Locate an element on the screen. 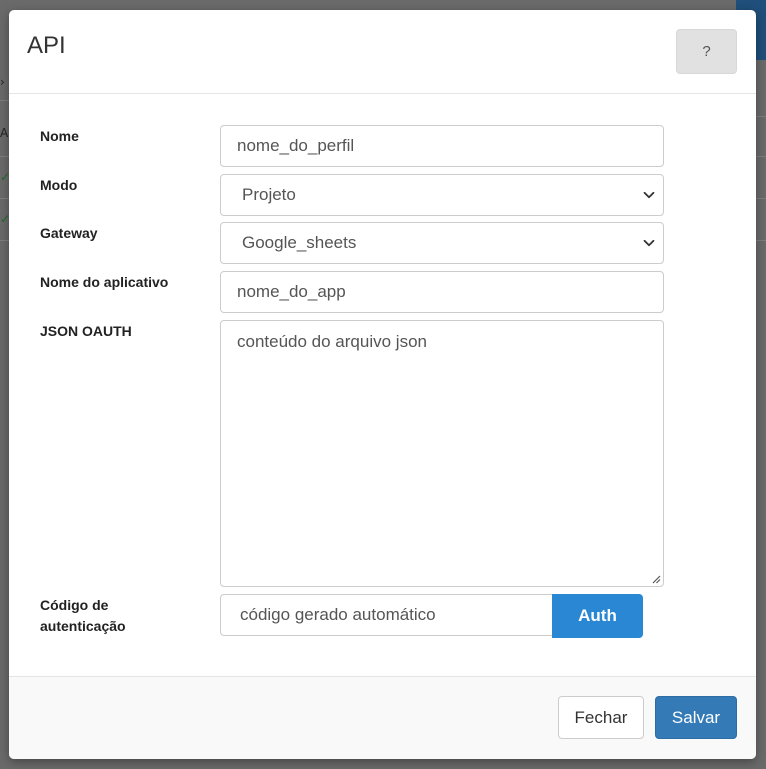 The width and height of the screenshot is (766, 769). modo-select: Projeto is located at coordinates (442, 195).